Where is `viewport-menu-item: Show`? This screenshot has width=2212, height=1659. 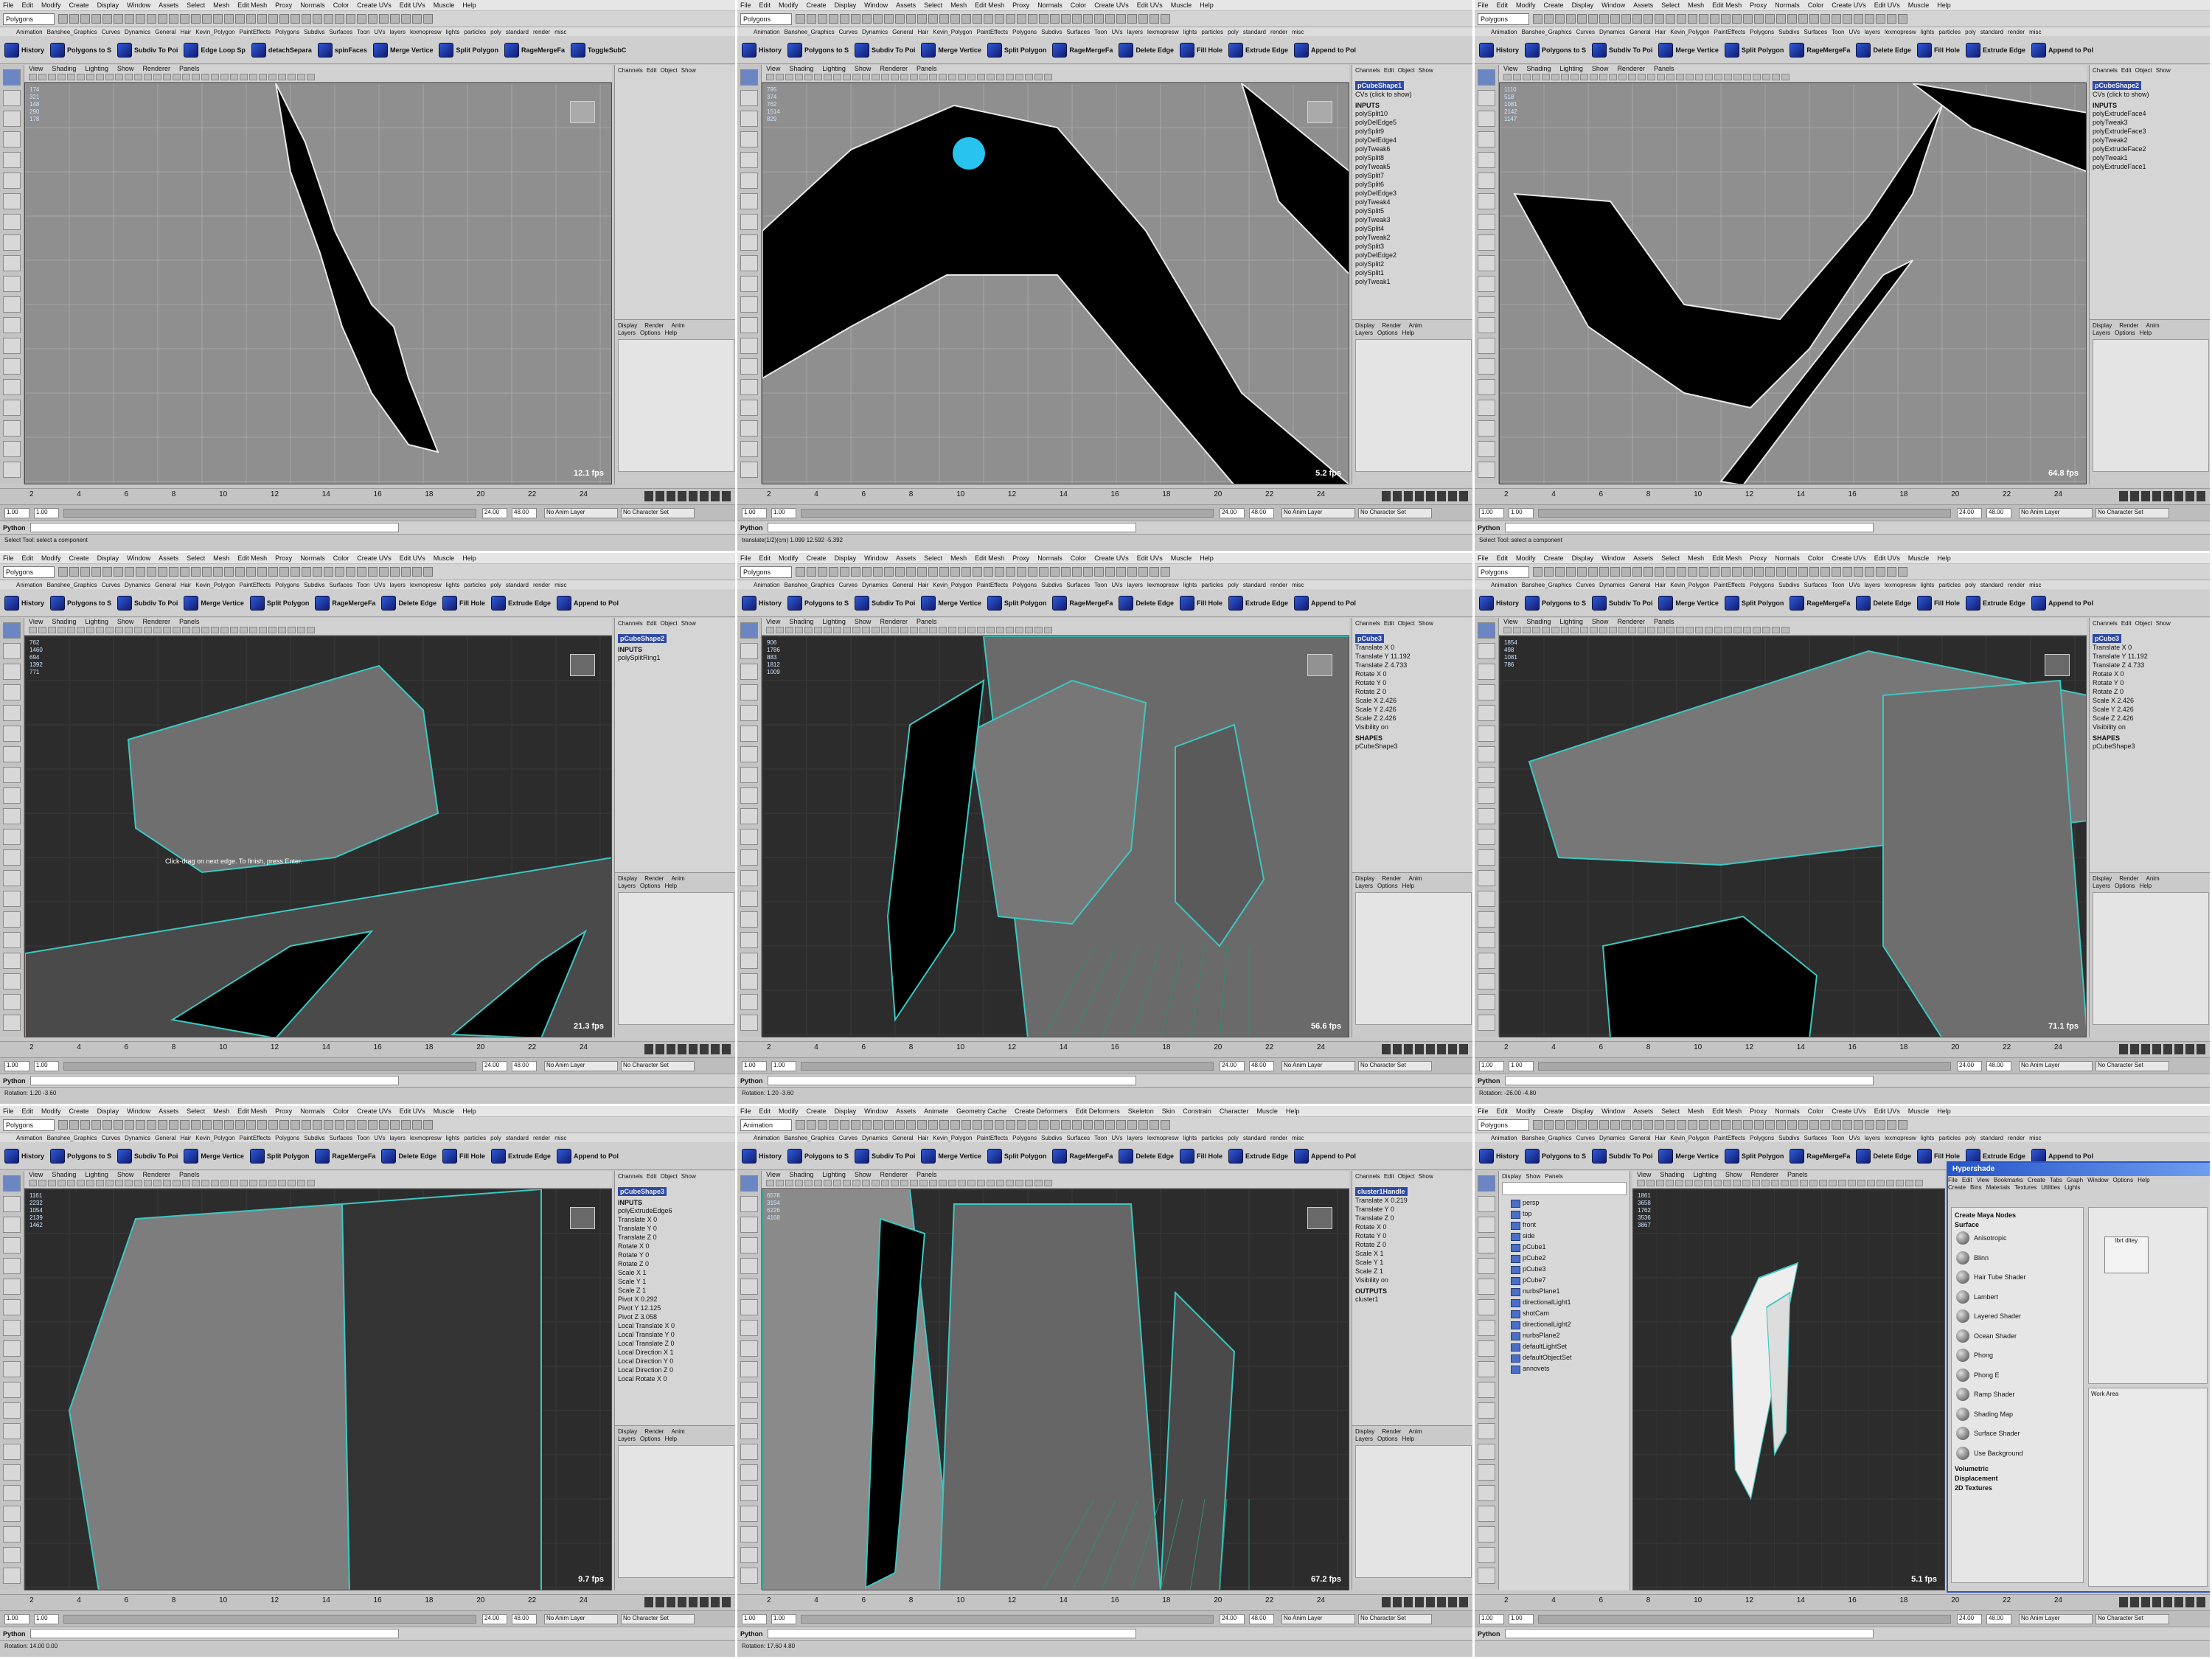 viewport-menu-item: Show is located at coordinates (125, 621).